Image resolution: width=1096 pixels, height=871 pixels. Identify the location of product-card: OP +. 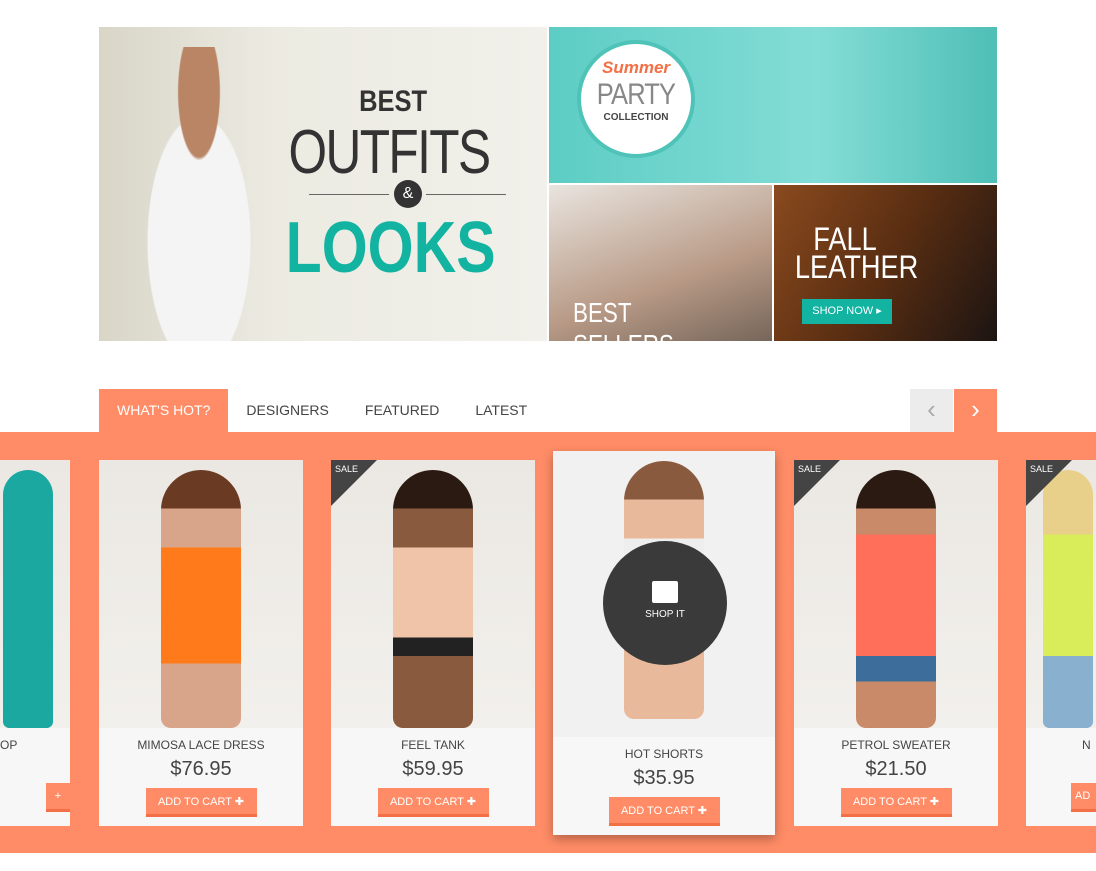
(35, 643).